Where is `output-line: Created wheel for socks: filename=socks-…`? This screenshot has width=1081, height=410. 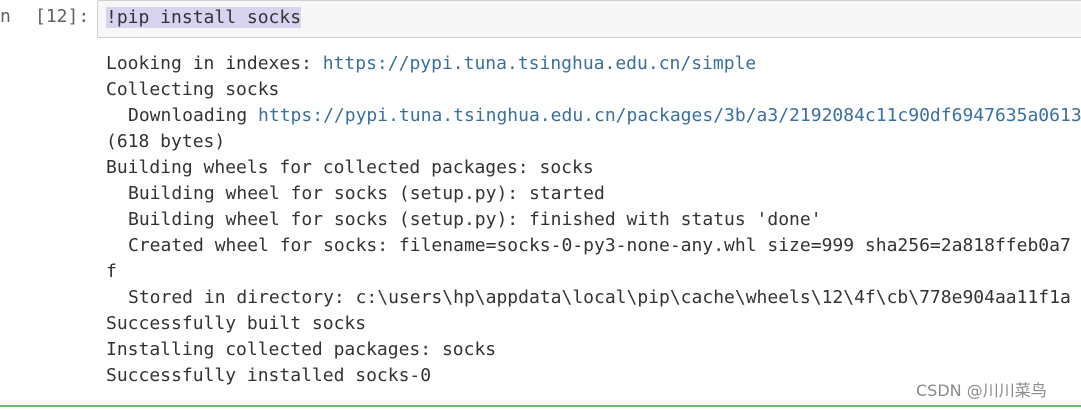
output-line: Created wheel for socks: filename=socks-… is located at coordinates (593, 246).